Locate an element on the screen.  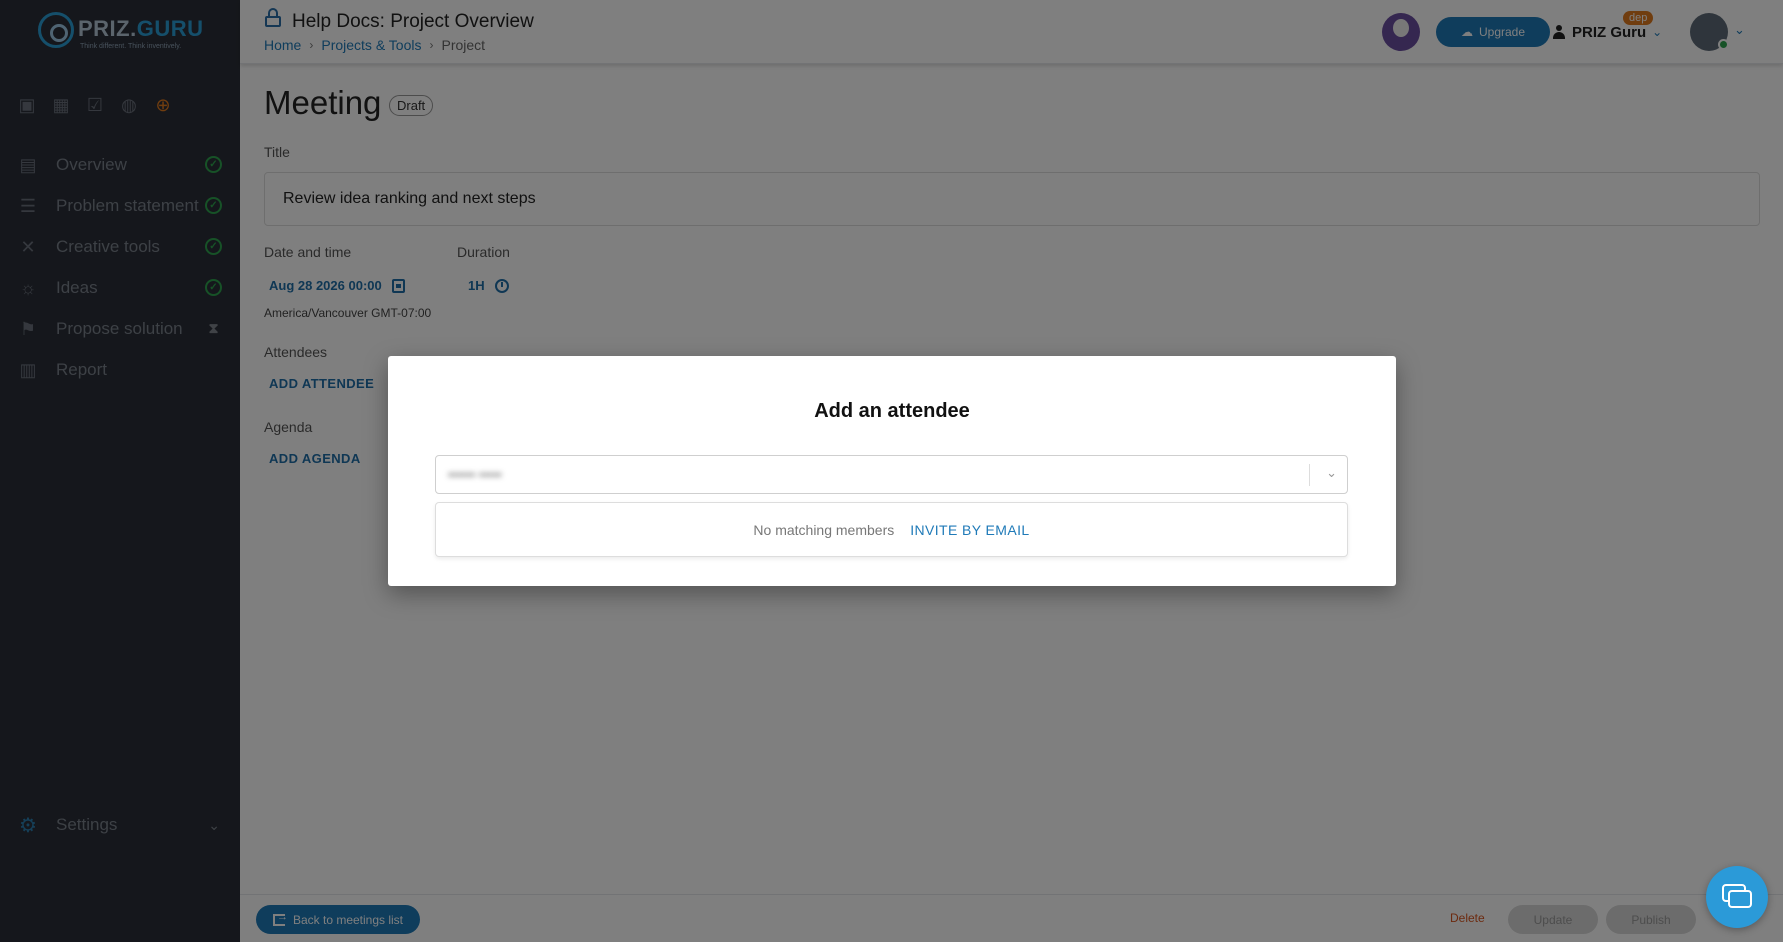
attendee-options-menu: No matching members INVITE BY EMAIL is located at coordinates (891, 529).